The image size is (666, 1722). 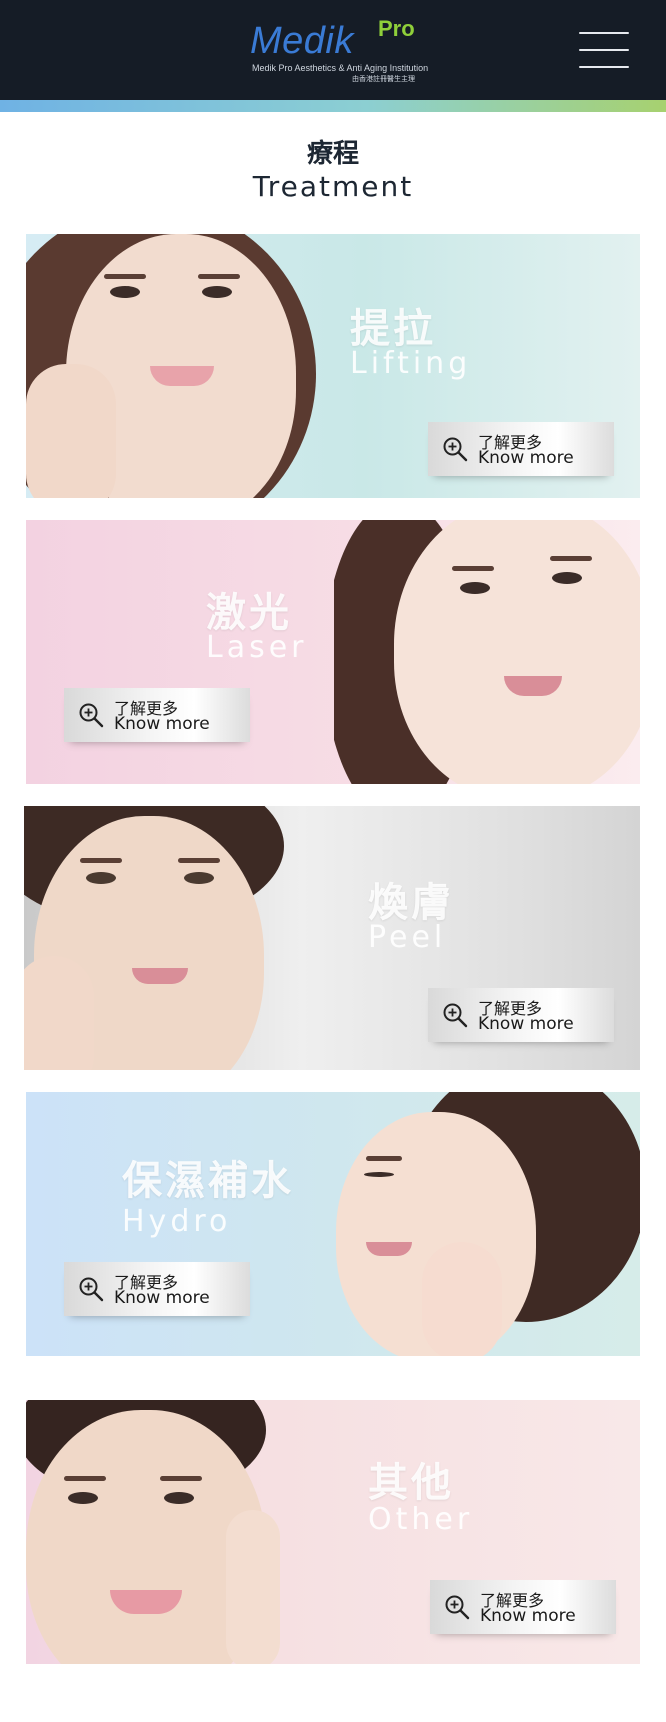 I want to click on card-title-en: Other, so click(x=421, y=1519).